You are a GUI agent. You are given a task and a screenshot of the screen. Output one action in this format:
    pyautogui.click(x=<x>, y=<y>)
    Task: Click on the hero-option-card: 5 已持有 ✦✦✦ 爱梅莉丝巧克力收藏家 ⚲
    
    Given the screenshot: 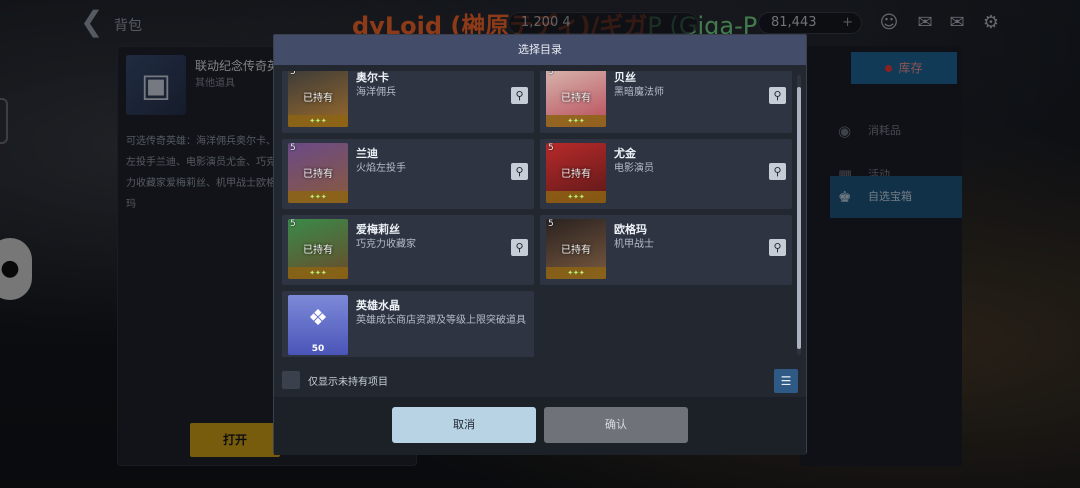 What is the action you would take?
    pyautogui.click(x=408, y=250)
    